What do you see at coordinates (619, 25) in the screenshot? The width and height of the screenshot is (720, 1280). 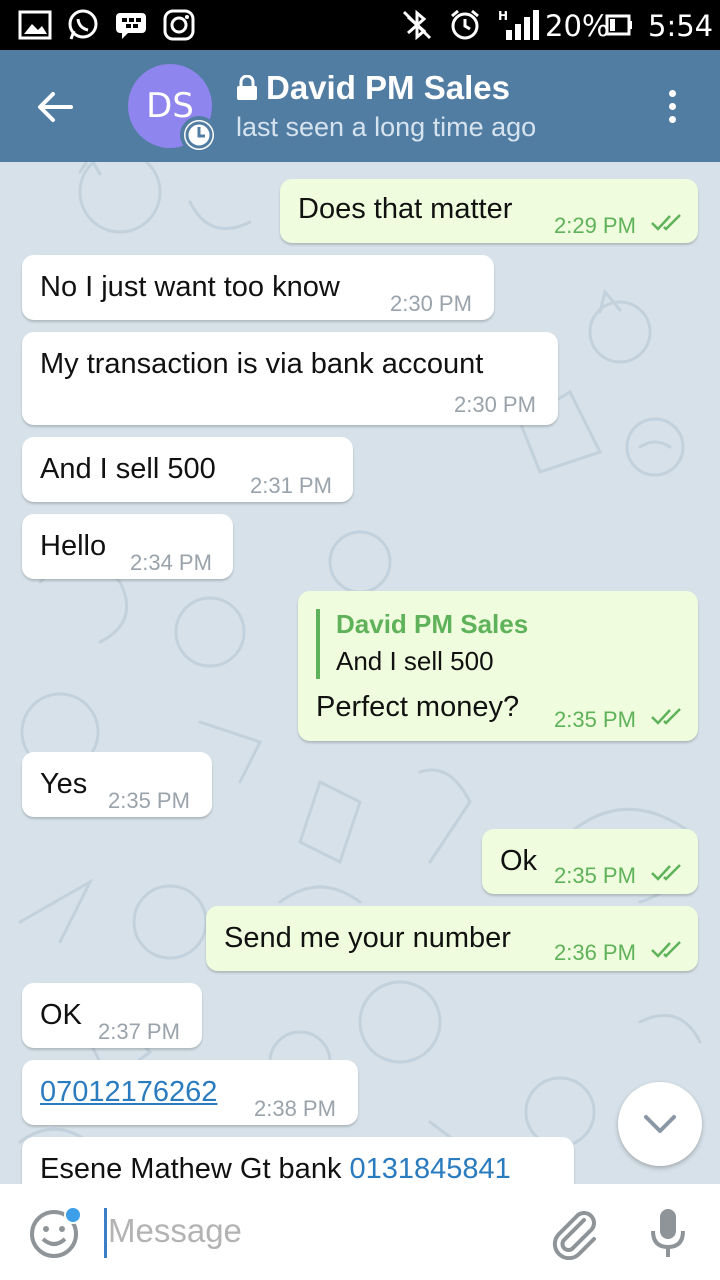 I see `battery-icon` at bounding box center [619, 25].